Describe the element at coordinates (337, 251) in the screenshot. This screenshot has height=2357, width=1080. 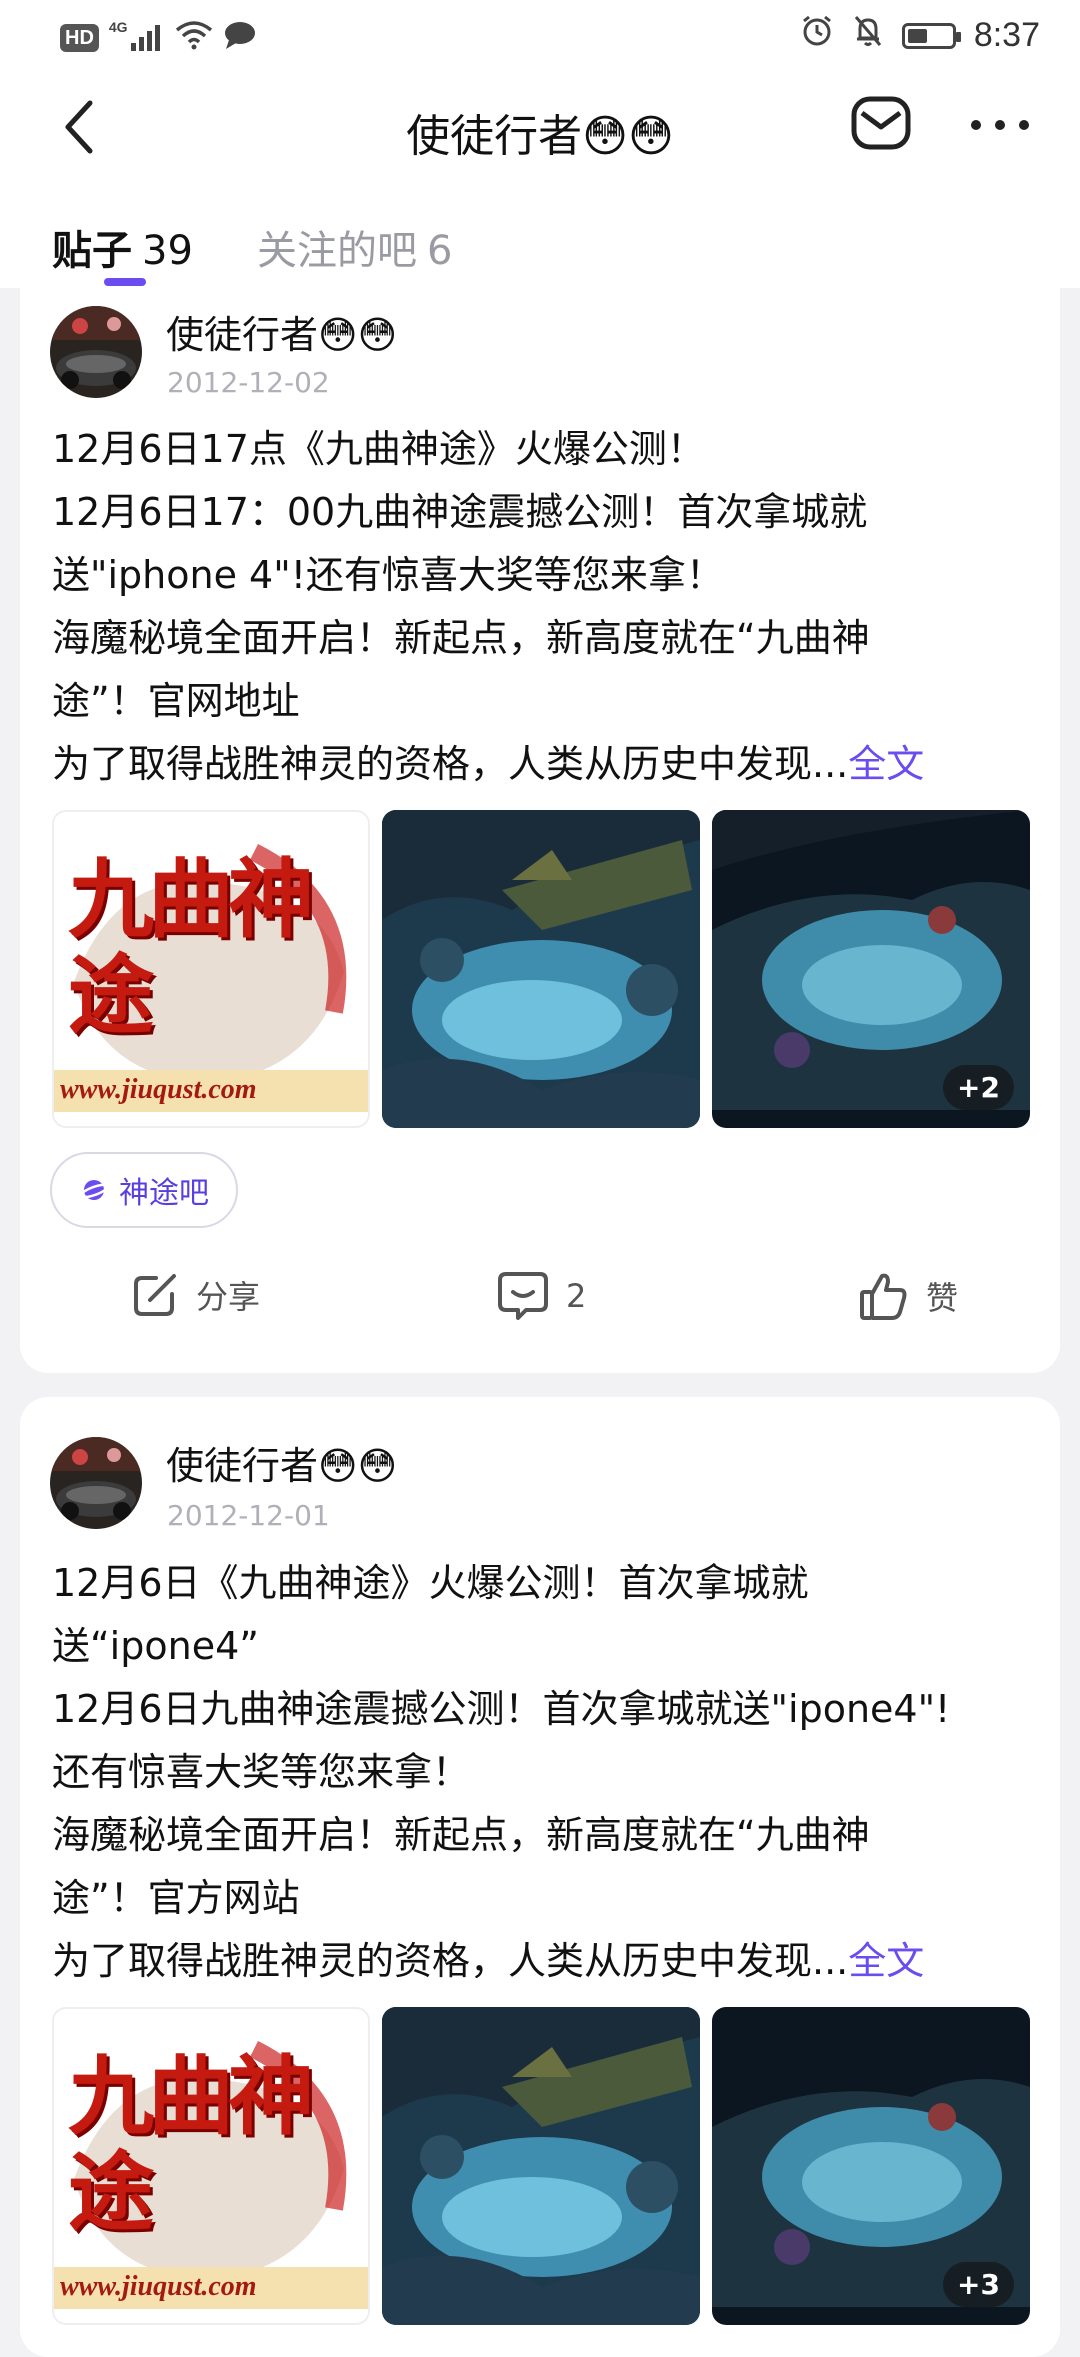
I see `tab-followed-forums-label: 关注的吧` at that location.